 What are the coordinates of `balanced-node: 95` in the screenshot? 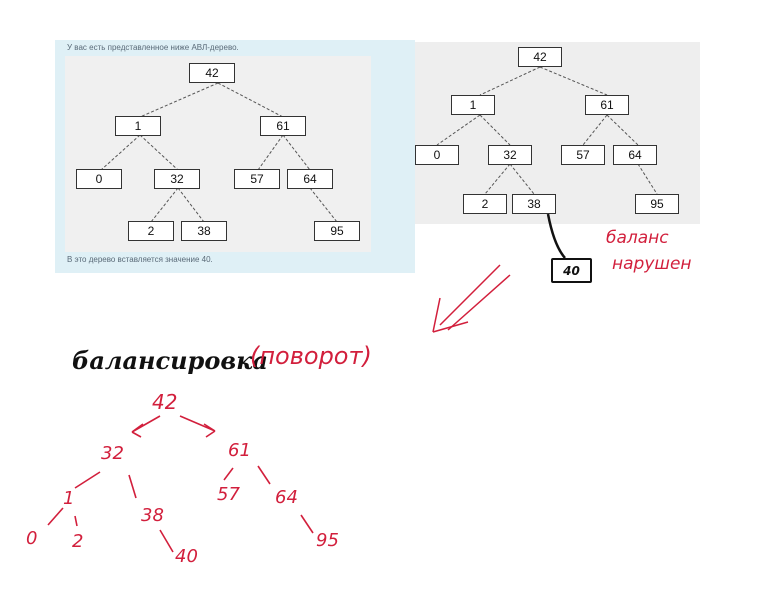 It's located at (327, 540).